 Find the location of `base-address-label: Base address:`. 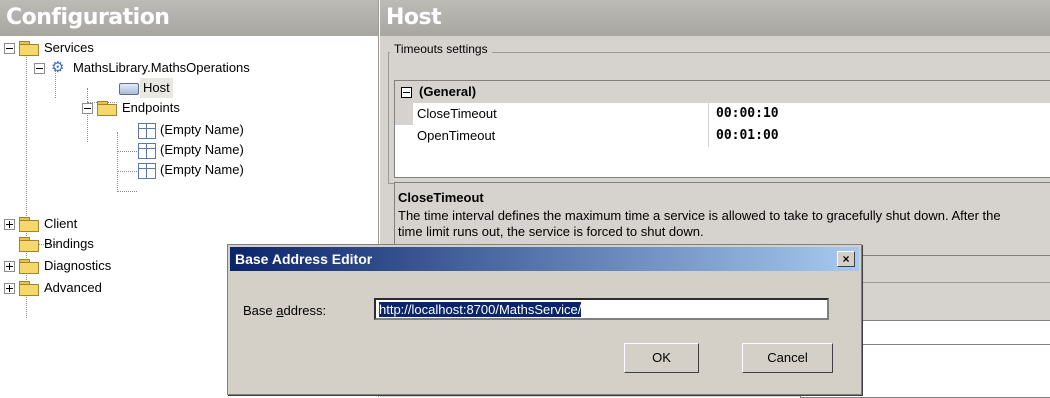

base-address-label: Base address: is located at coordinates (284, 310).